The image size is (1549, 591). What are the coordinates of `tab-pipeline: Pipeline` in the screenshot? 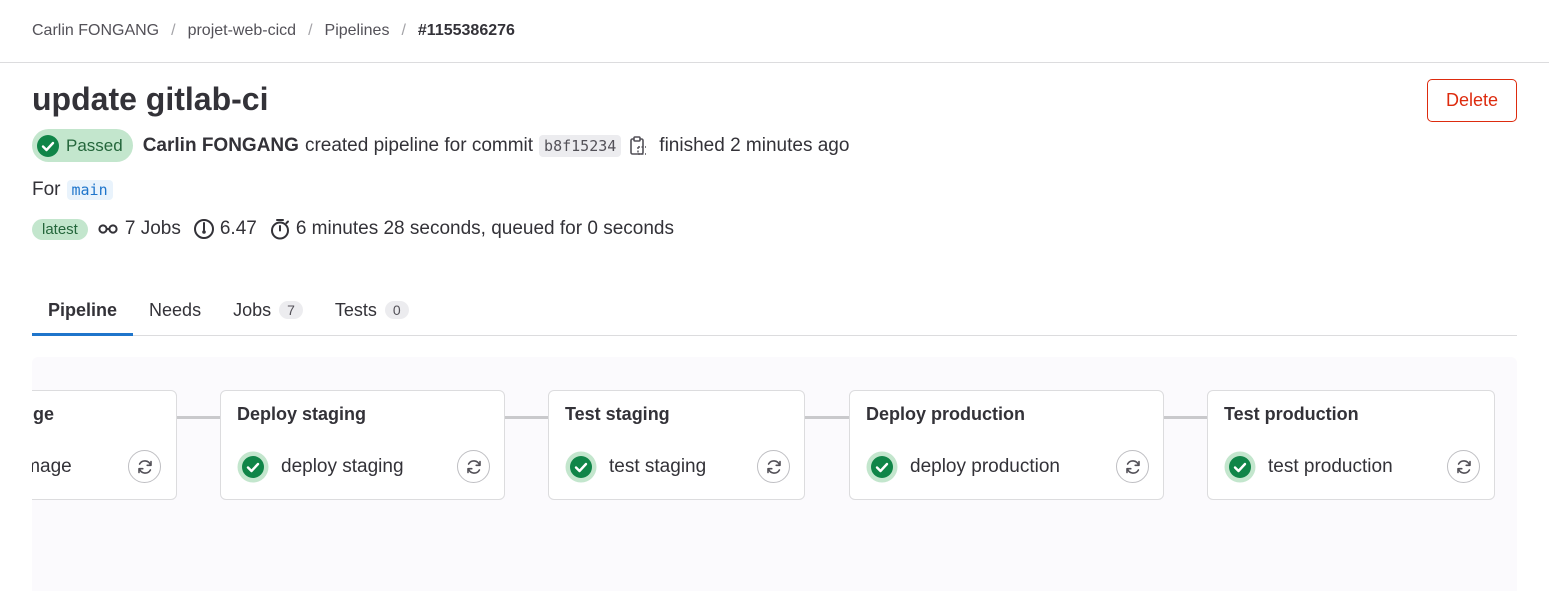 It's located at (83, 310).